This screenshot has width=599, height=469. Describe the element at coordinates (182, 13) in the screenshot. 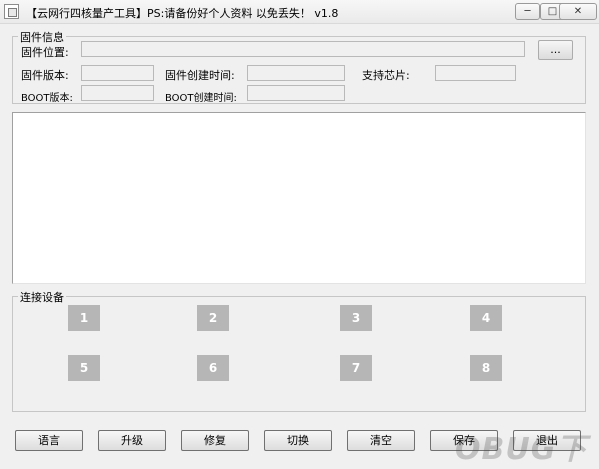

I see `window-title: 【云网行四核量产工具】PS:请备份好个人资料 以免丢失！ v1.8` at that location.